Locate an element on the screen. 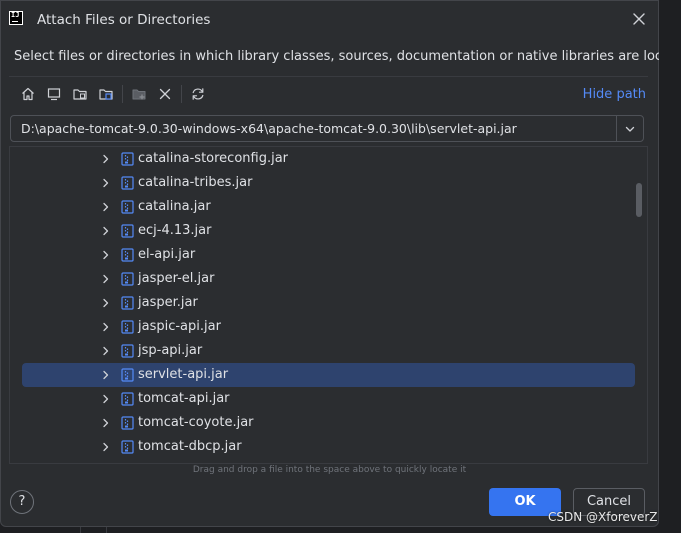  file-chooser-toolbar is located at coordinates (115, 94).